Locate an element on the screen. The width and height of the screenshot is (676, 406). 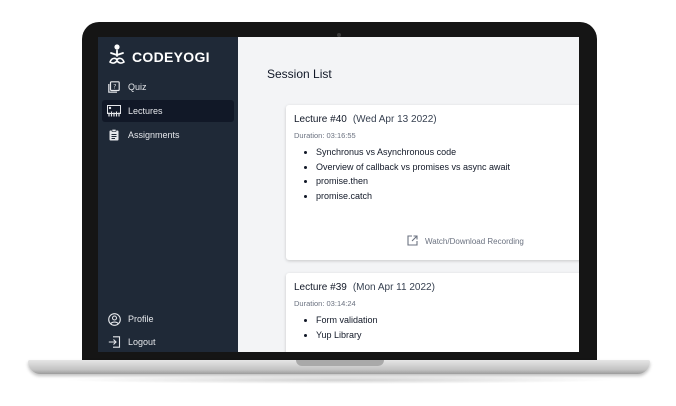
lecture-date: (Wed Apr 13 2022) is located at coordinates (394, 119).